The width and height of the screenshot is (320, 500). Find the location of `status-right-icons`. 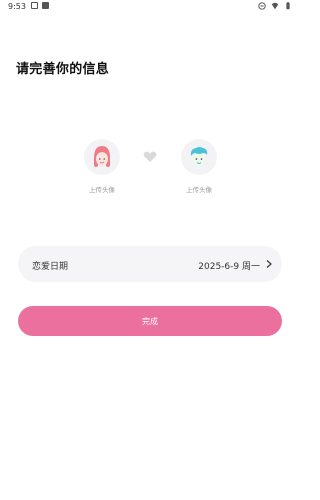

status-right-icons is located at coordinates (275, 6).